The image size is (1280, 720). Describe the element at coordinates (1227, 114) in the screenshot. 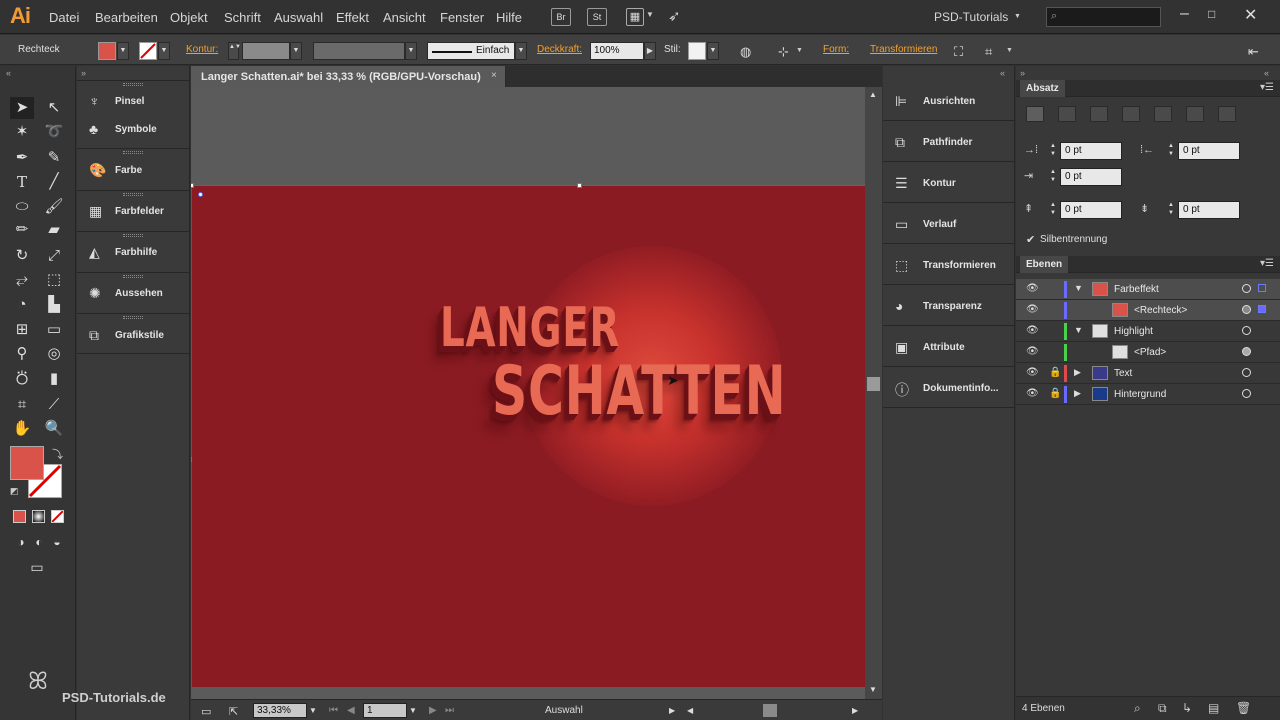

I see `justify-all-icon` at that location.